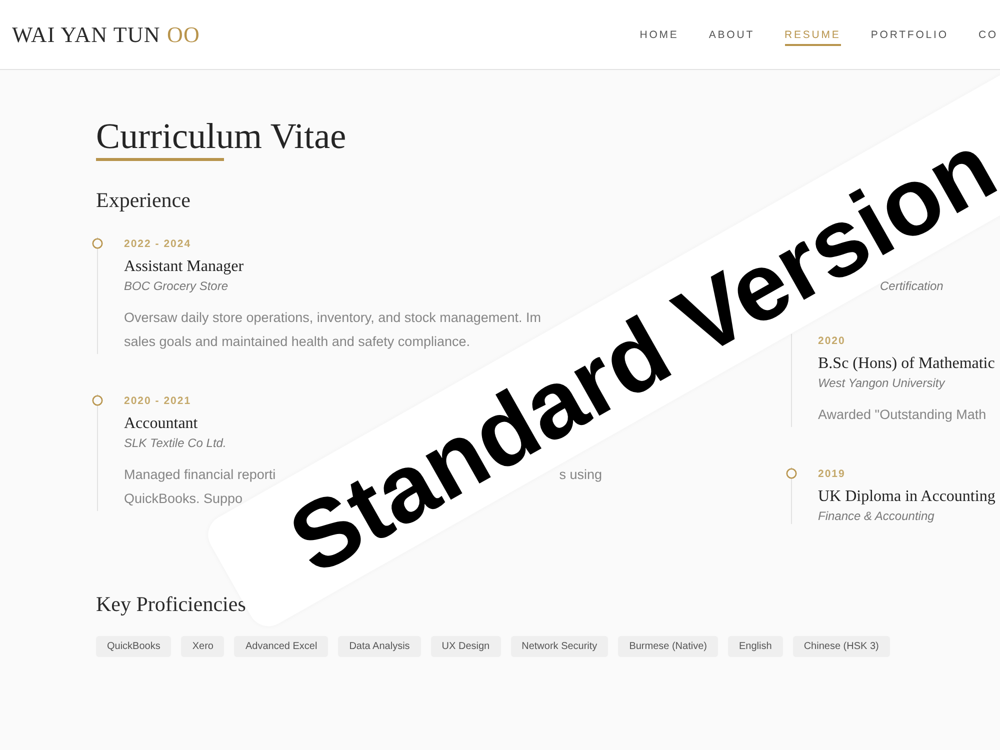 Image resolution: width=1000 pixels, height=750 pixels. I want to click on page-title: Curriculum Vitae, so click(221, 136).